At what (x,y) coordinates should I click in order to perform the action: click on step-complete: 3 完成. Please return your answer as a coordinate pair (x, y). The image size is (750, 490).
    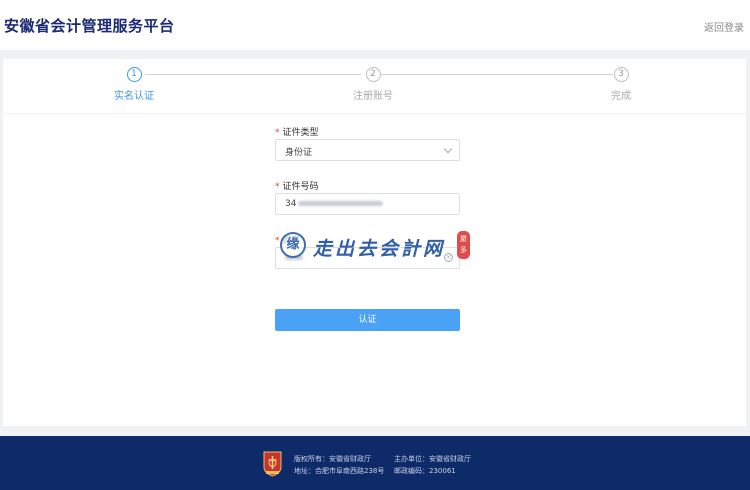
    Looking at the image, I should click on (621, 84).